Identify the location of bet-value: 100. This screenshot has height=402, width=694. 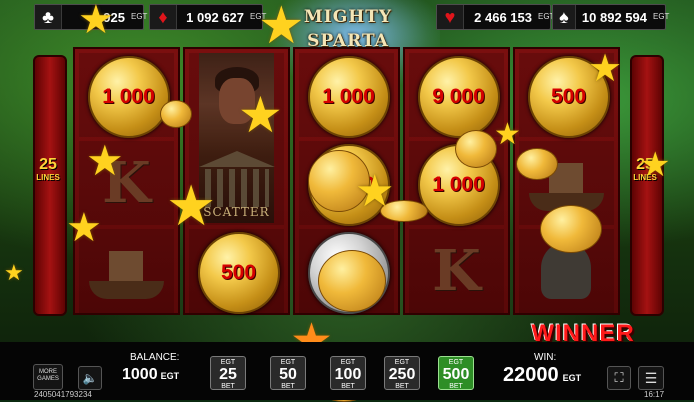
(348, 374).